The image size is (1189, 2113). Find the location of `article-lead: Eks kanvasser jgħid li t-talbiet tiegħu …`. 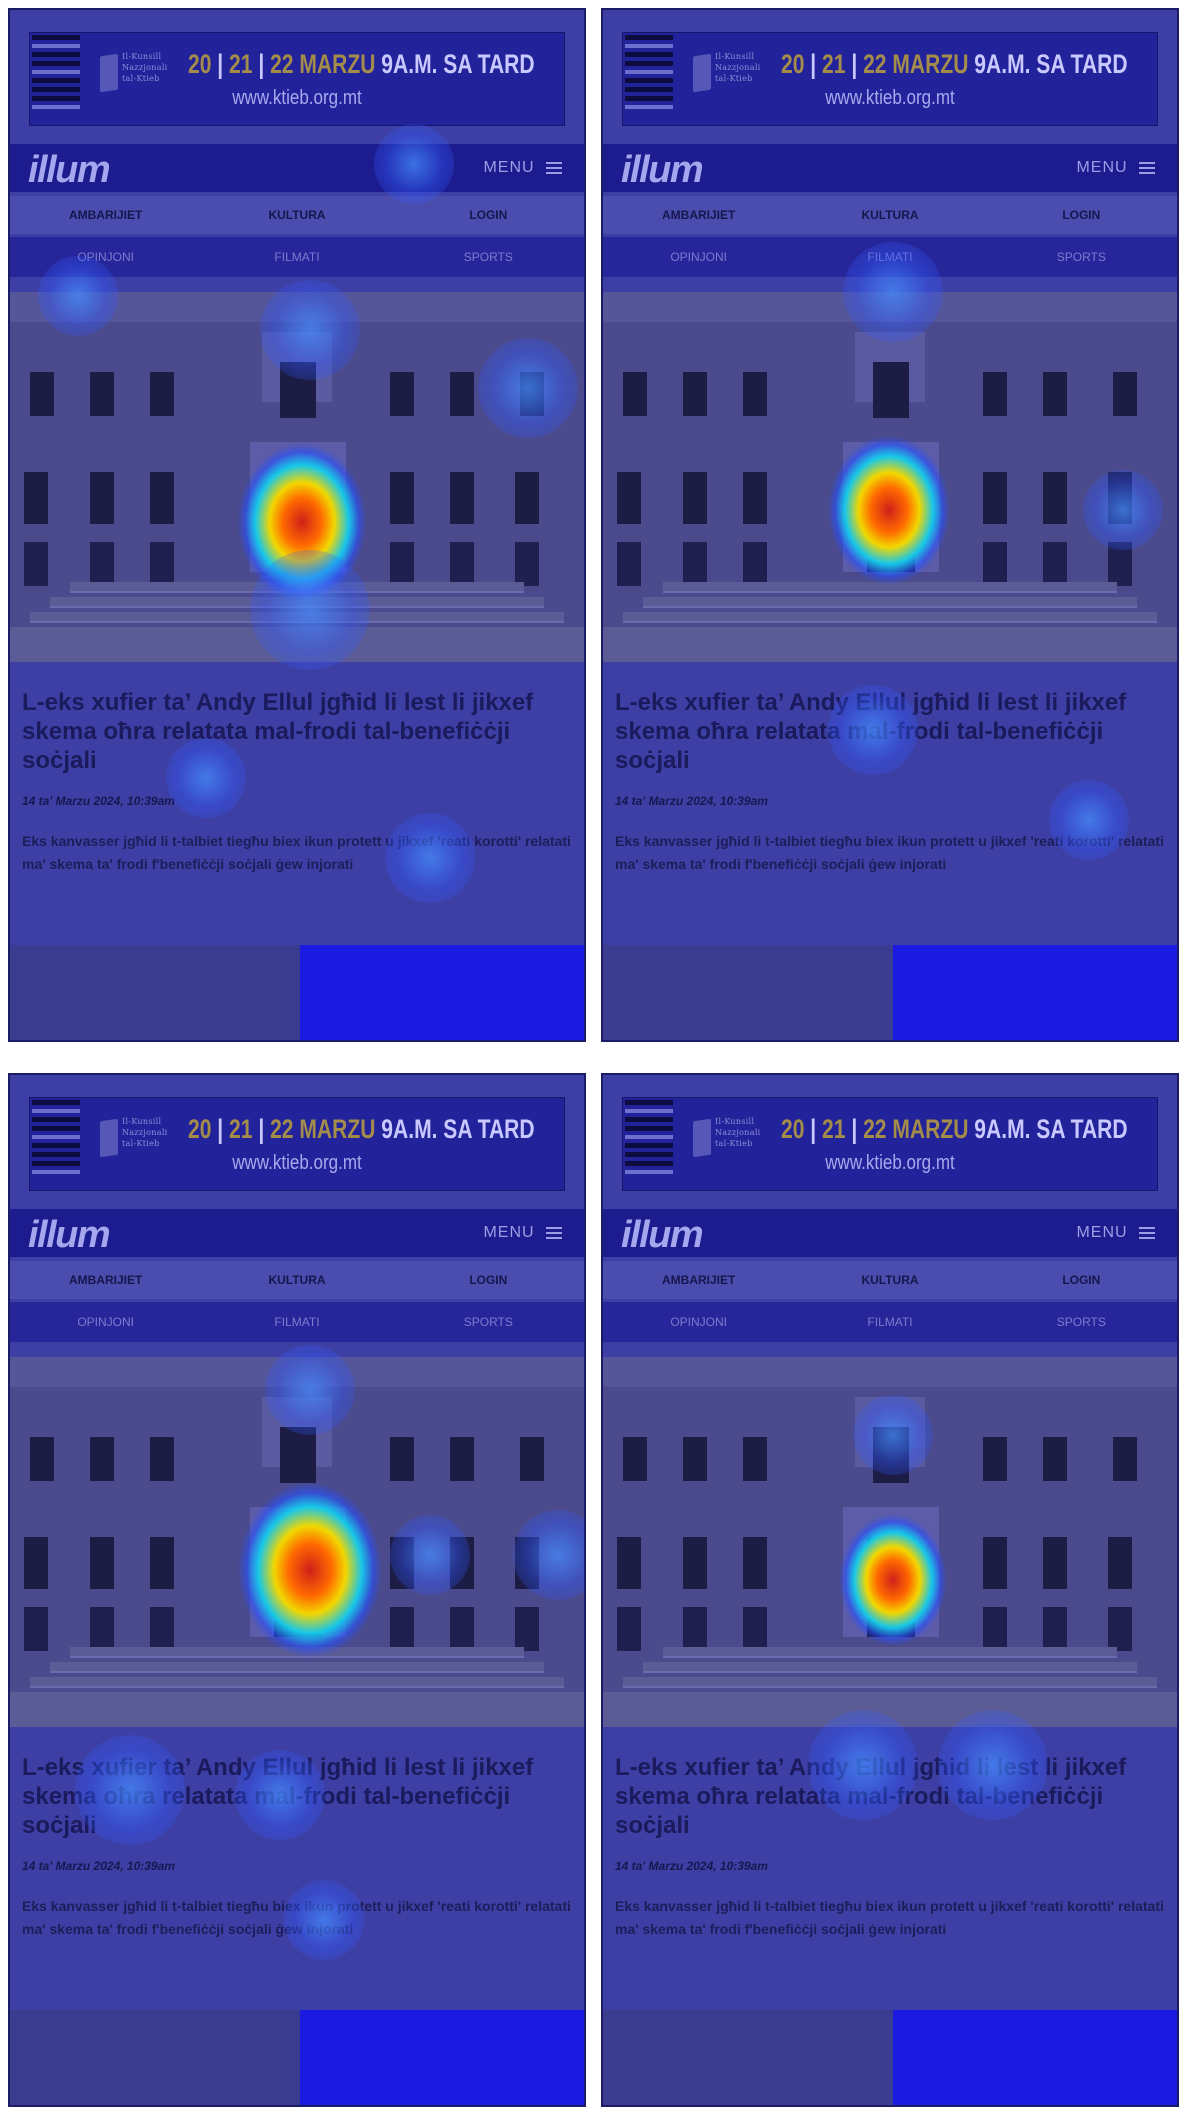

article-lead: Eks kanvasser jgħid li t-talbiet tiegħu … is located at coordinates (296, 1917).